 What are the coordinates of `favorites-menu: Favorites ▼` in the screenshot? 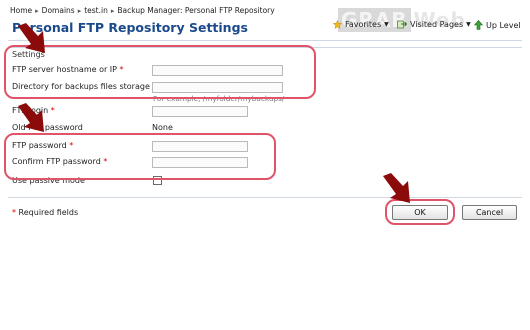 It's located at (361, 24).